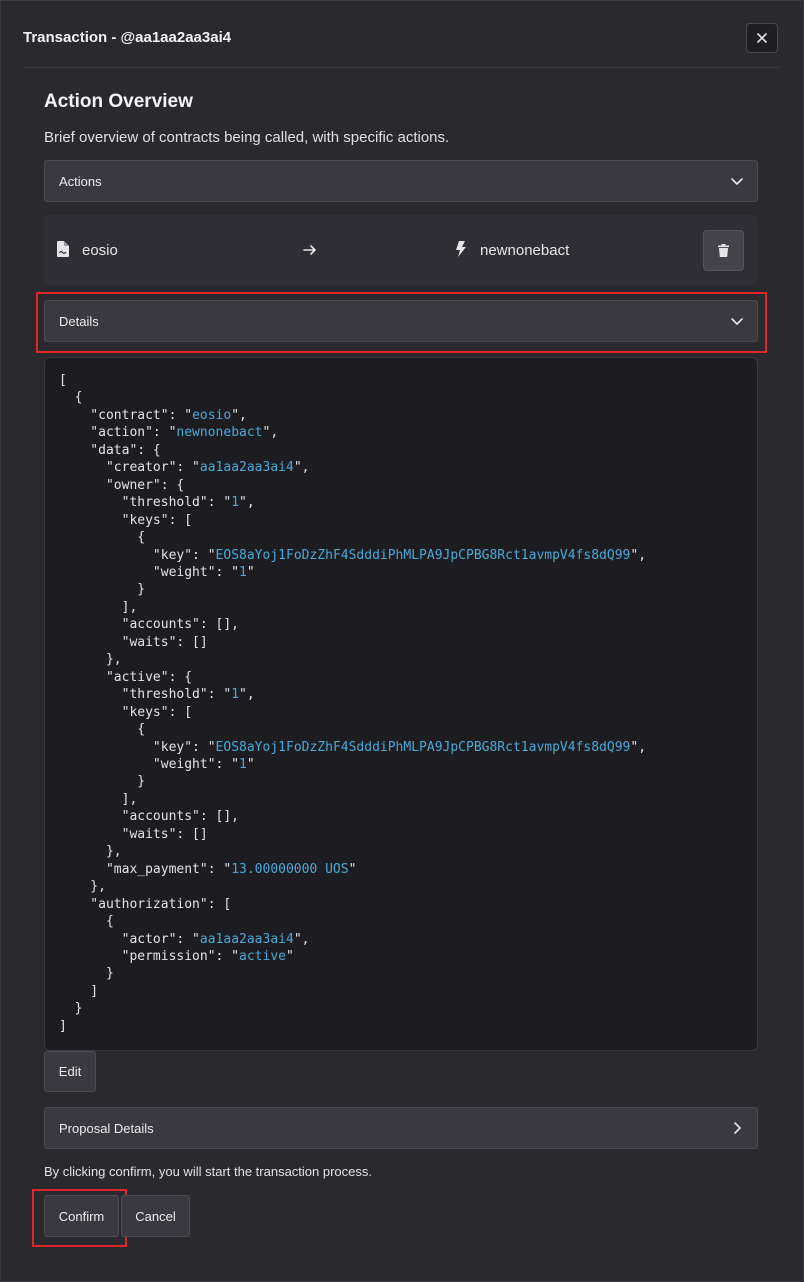 Image resolution: width=804 pixels, height=1282 pixels. What do you see at coordinates (63, 249) in the screenshot?
I see `file-contract-icon` at bounding box center [63, 249].